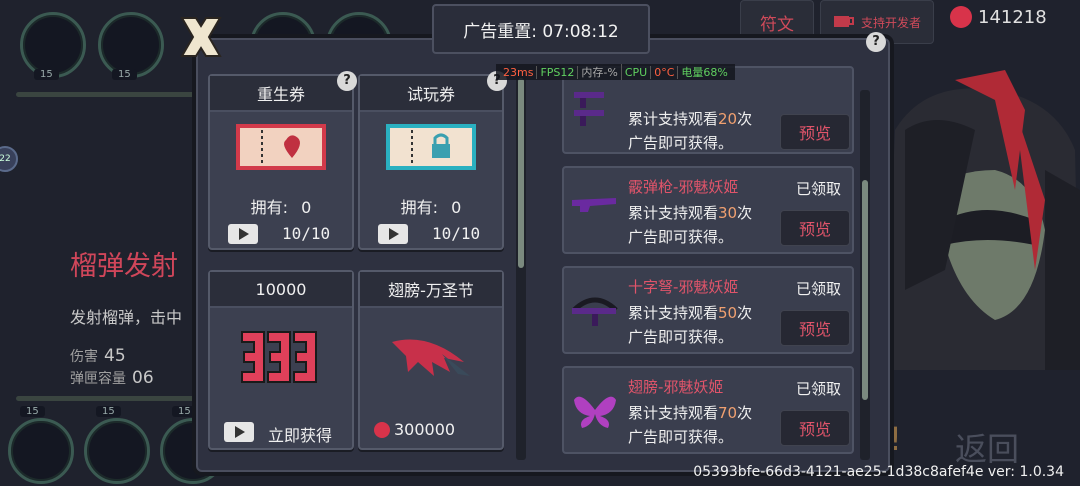 The image size is (1080, 486). Describe the element at coordinates (865, 290) in the screenshot. I see `right-scrollbar-thumb` at that location.